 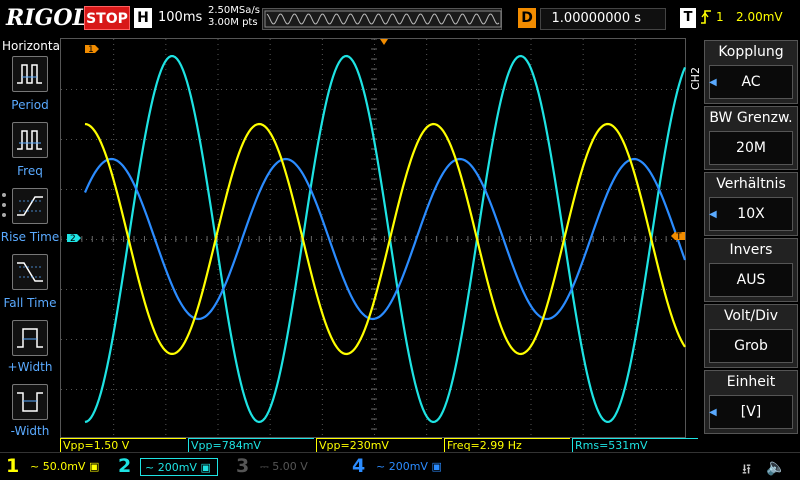 I want to click on freq-label: Freq, so click(x=30, y=171).